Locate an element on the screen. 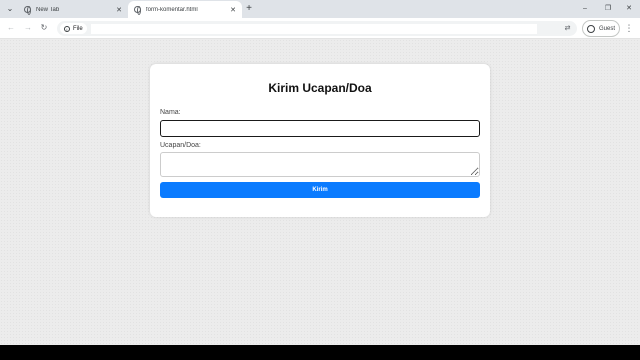 The image size is (640, 360). tab-strip: ⌄ New Tab ✕ form-komentar.html ✕ + – ❐ ✕ is located at coordinates (320, 9).